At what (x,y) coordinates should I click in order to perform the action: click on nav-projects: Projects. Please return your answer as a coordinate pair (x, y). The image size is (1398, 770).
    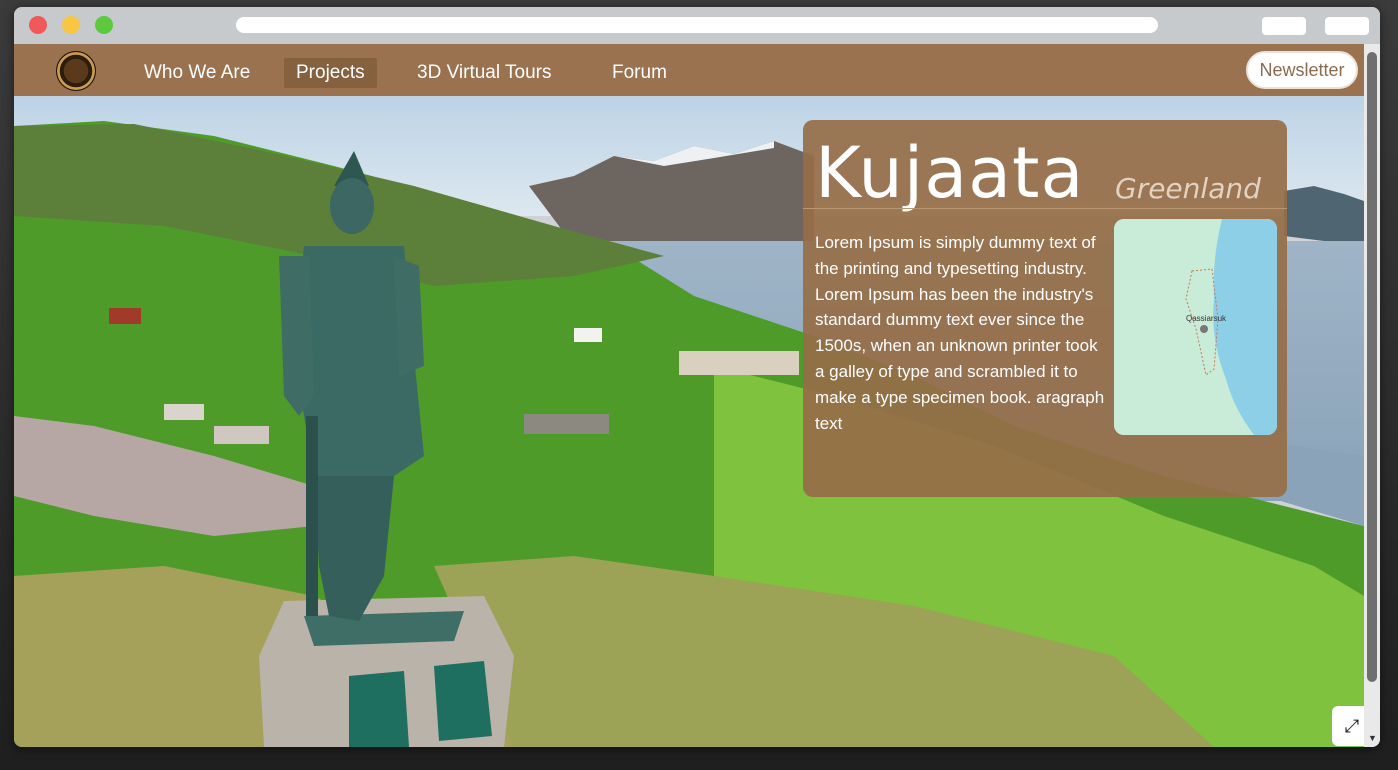
    Looking at the image, I should click on (330, 73).